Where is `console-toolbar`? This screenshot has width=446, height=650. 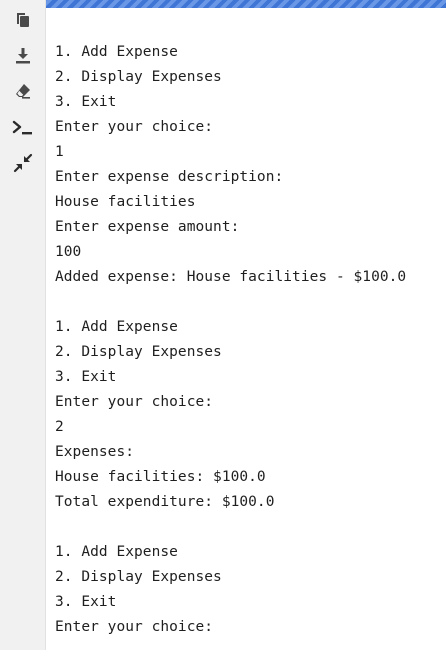 console-toolbar is located at coordinates (23, 325).